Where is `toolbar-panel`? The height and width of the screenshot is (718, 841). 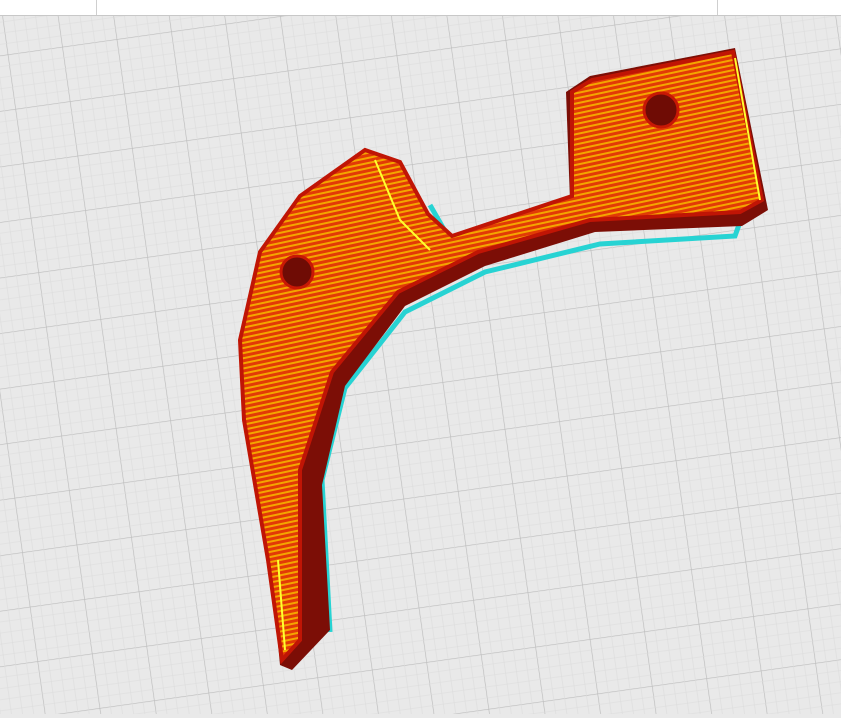 toolbar-panel is located at coordinates (407, 7).